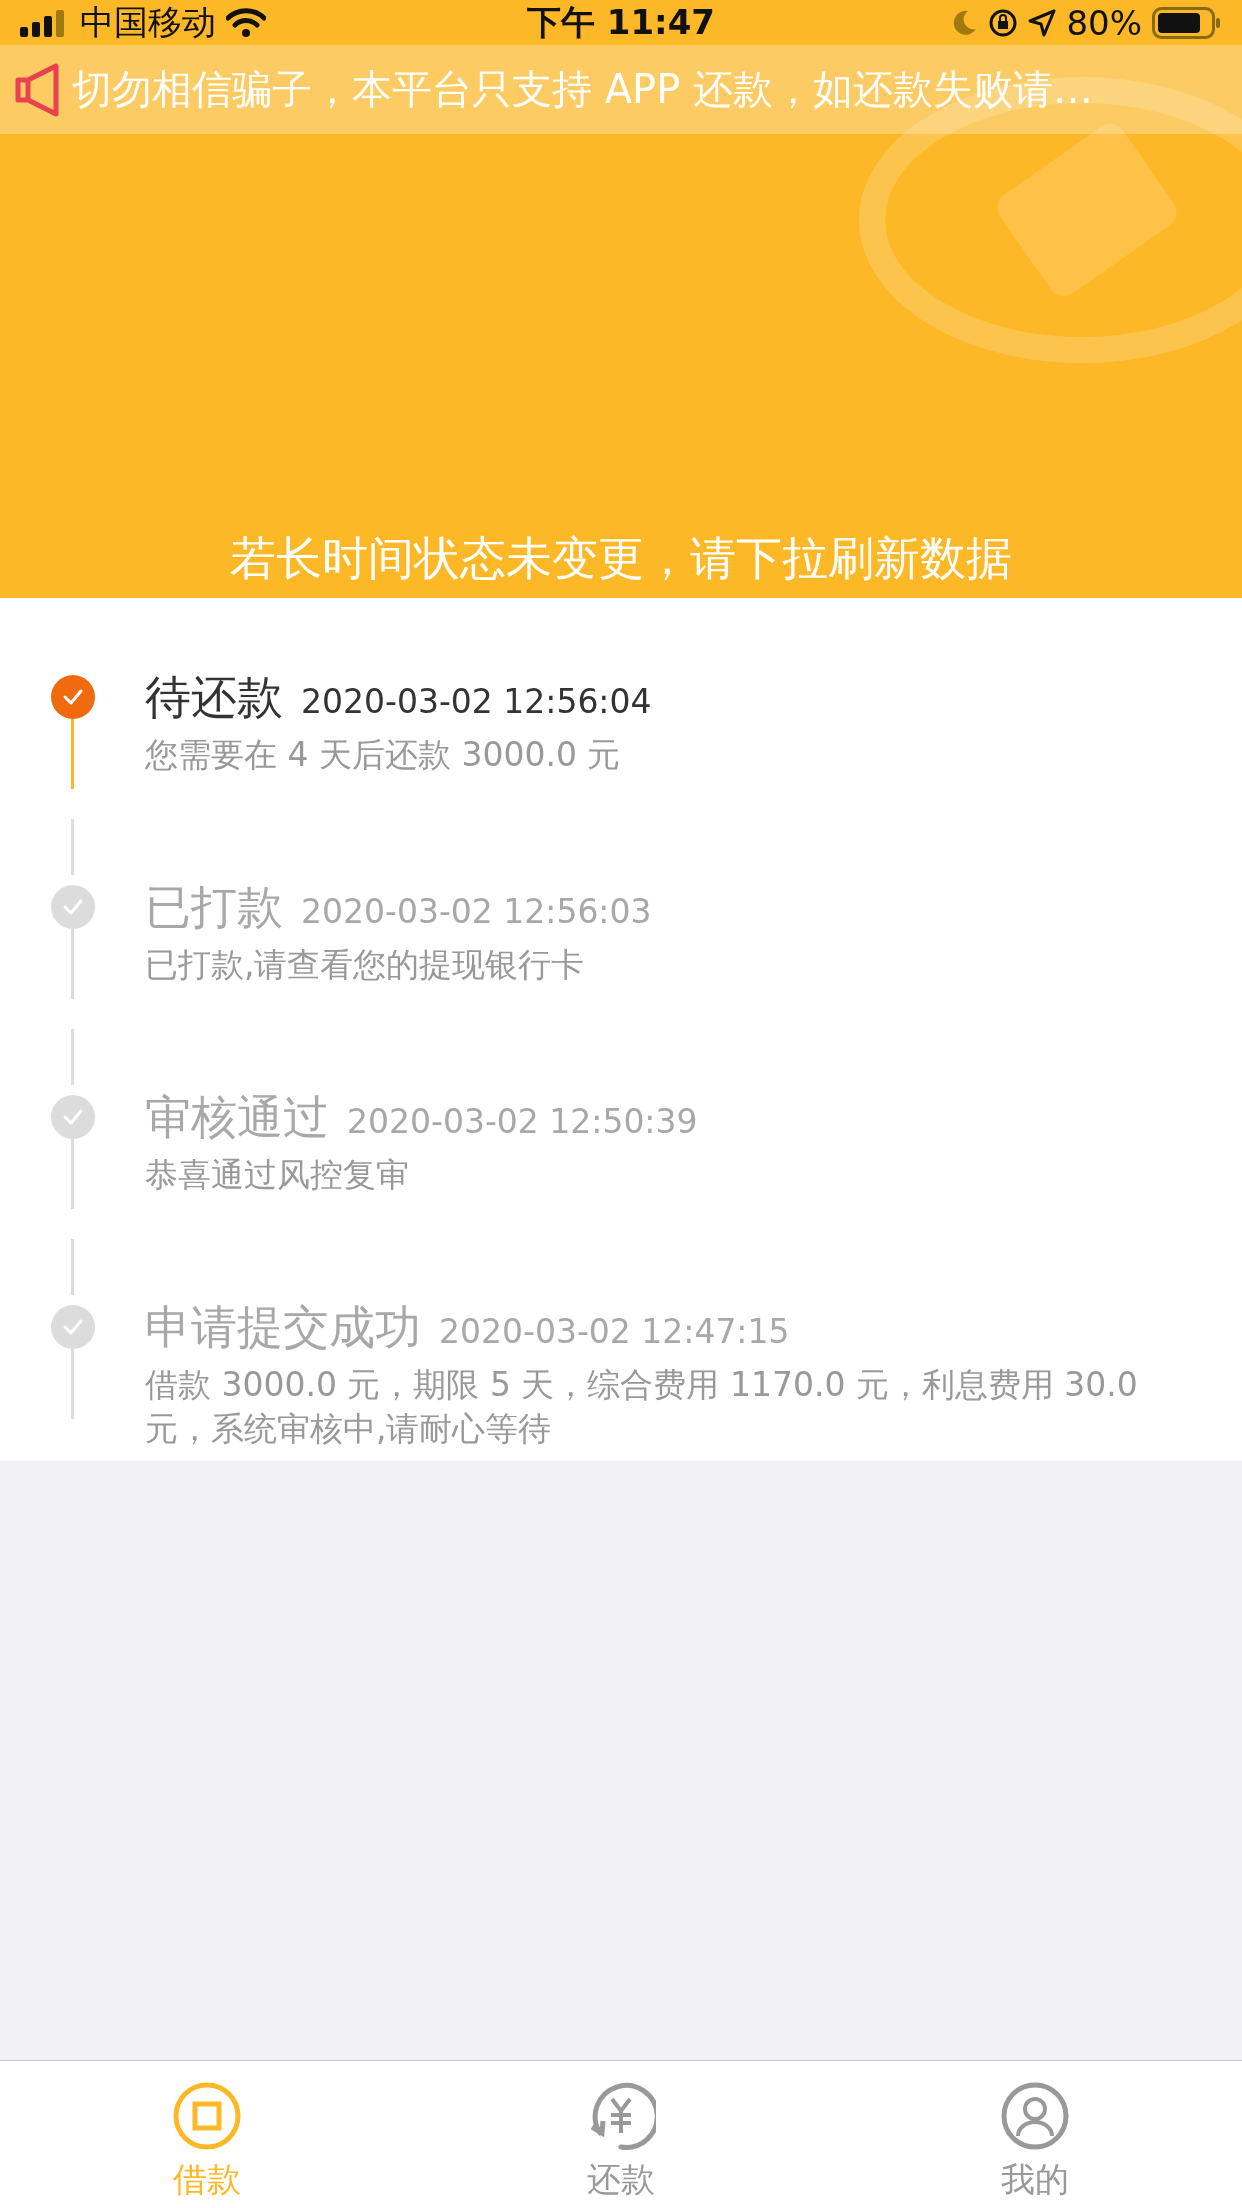 The width and height of the screenshot is (1242, 2208). What do you see at coordinates (476, 701) in the screenshot?
I see `step-time: 2020-03-02 12:56:04` at bounding box center [476, 701].